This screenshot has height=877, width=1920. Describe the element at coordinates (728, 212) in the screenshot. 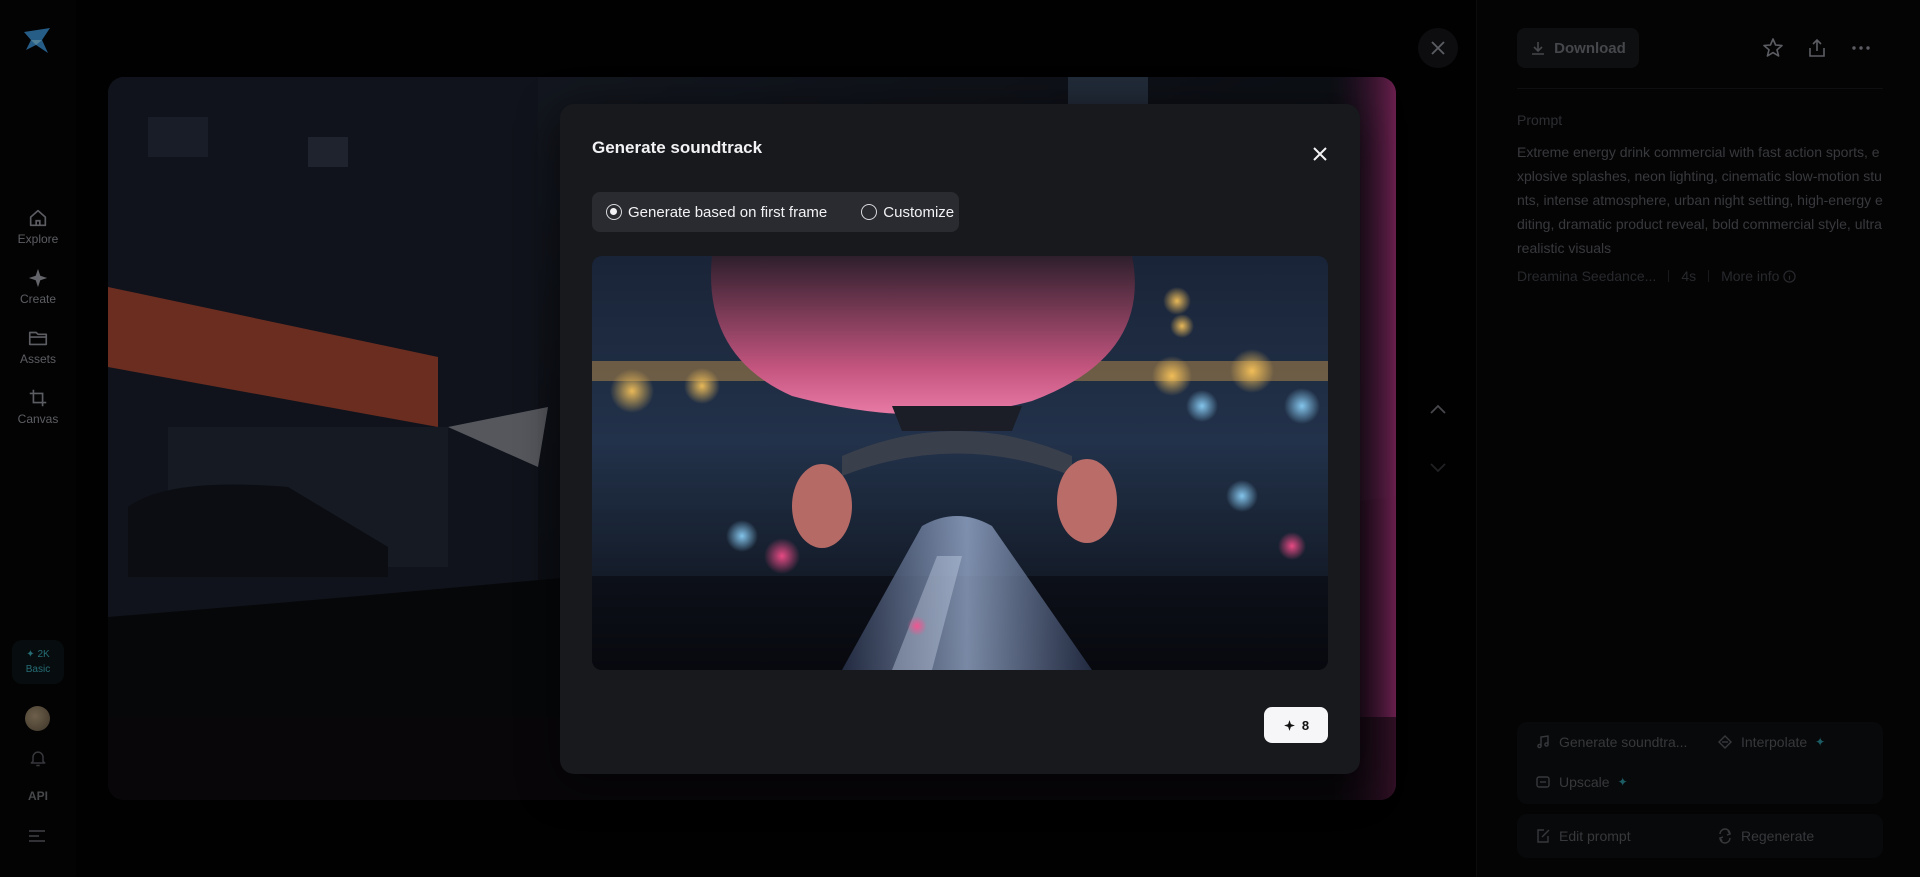

I see `option-first-frame-label: Generate based on first frame` at that location.